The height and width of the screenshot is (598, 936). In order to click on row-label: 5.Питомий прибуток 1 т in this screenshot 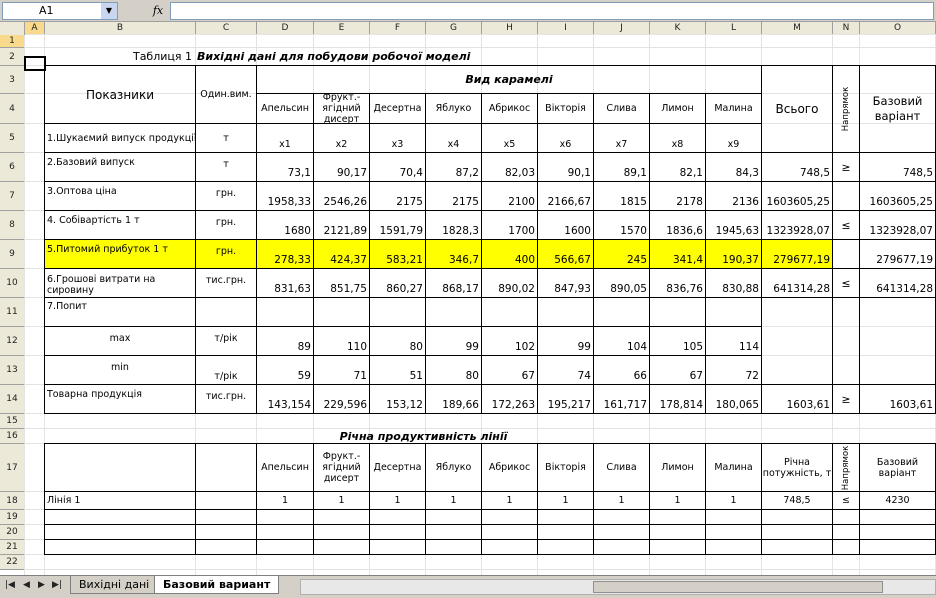, I will do `click(120, 254)`.